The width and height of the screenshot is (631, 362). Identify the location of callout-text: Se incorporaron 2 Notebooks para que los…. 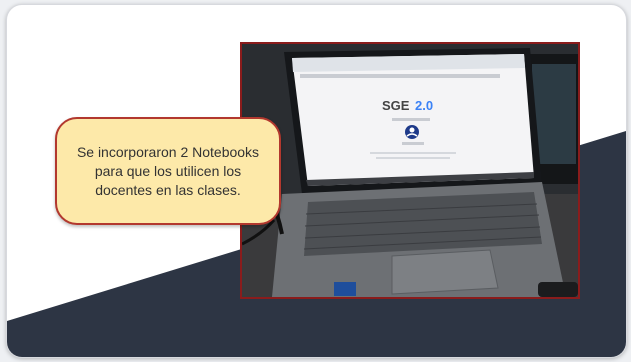
(168, 170).